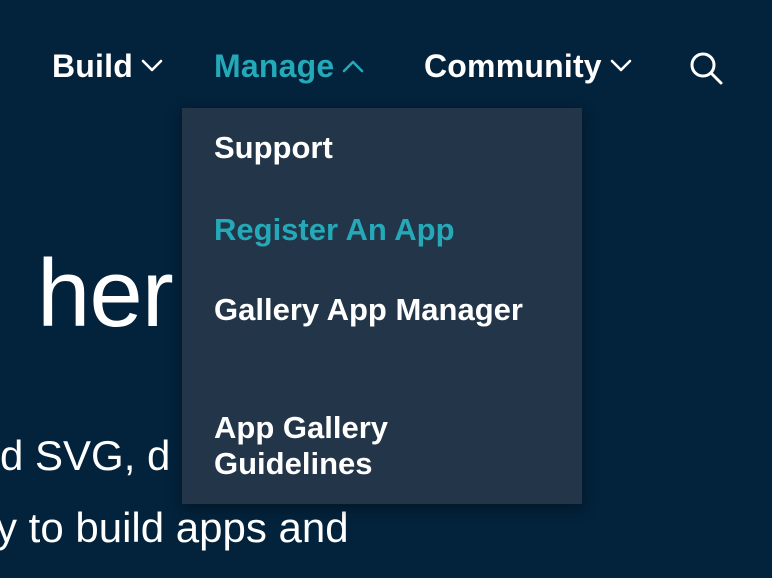 The width and height of the screenshot is (772, 578). I want to click on nav-item-build: Build, so click(107, 66).